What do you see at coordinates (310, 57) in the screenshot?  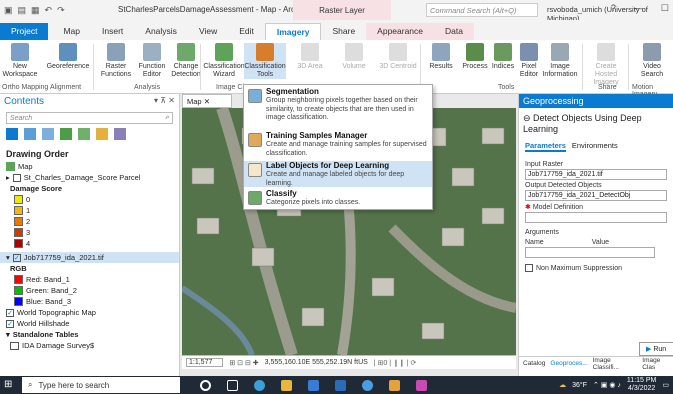 I see `3d-area-button: 3D Area` at bounding box center [310, 57].